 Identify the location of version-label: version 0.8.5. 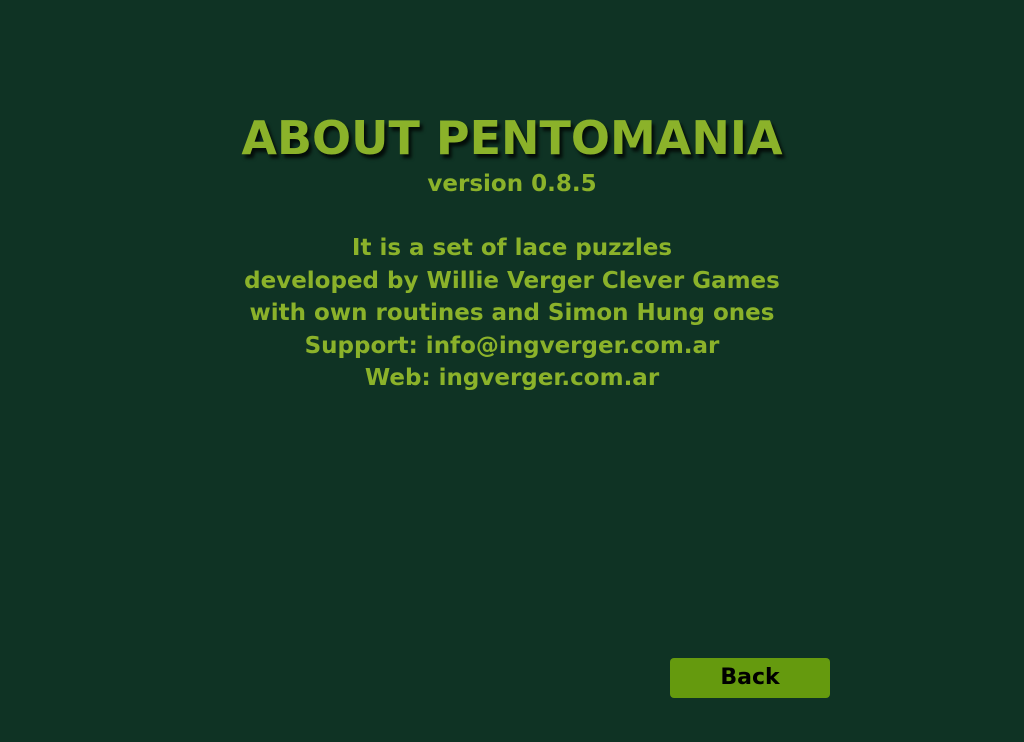
(512, 184).